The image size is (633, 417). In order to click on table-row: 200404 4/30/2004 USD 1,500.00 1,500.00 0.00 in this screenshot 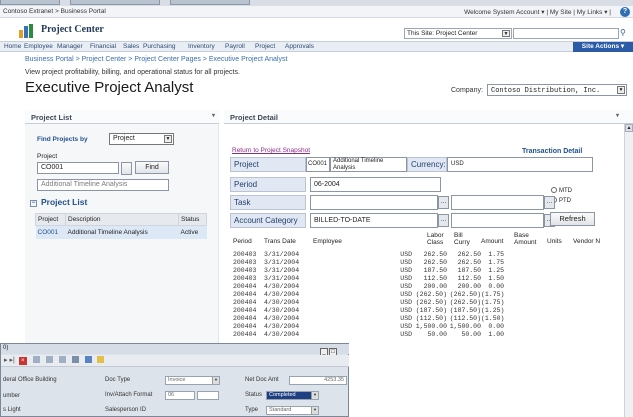, I will do `click(368, 327)`.